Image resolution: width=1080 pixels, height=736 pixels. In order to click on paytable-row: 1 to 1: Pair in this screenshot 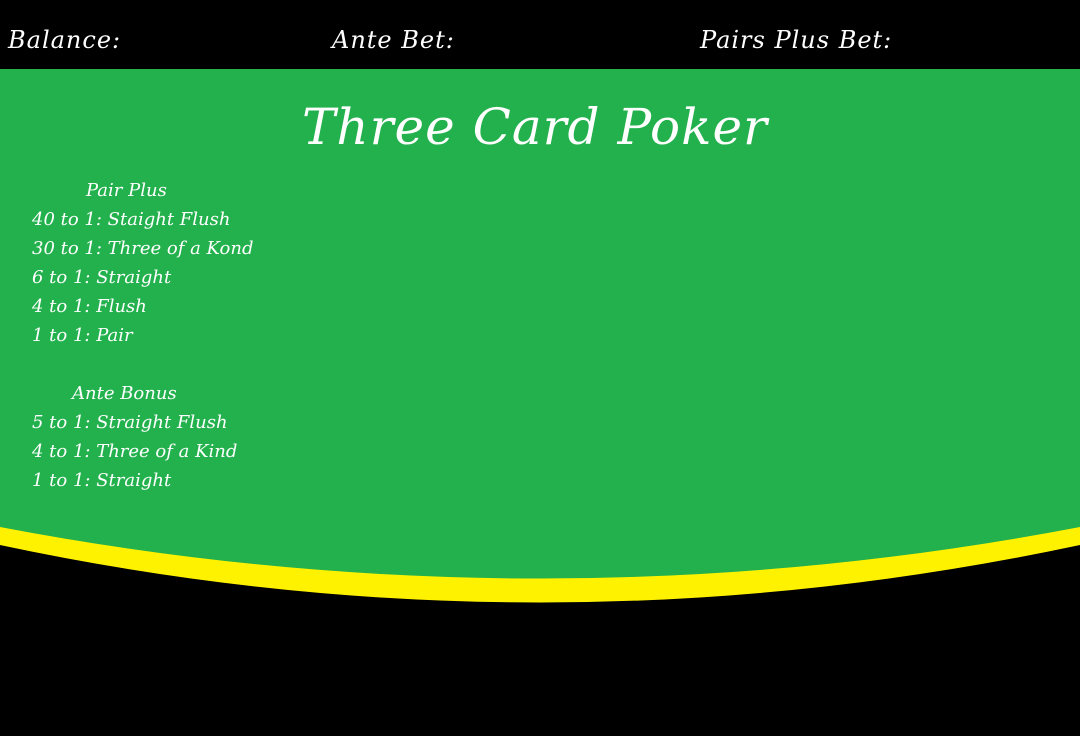, I will do `click(82, 335)`.